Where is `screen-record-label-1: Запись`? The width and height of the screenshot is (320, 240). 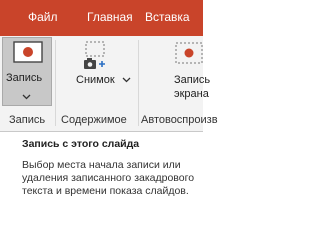 screen-record-label-1: Запись is located at coordinates (192, 80).